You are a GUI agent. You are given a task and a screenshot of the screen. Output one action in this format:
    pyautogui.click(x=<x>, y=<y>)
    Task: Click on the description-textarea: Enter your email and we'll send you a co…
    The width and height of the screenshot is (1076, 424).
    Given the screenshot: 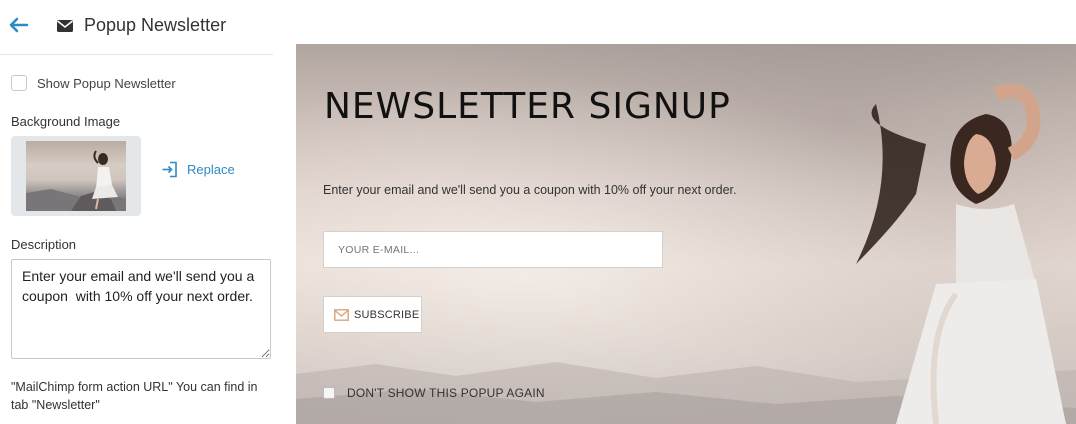 What is the action you would take?
    pyautogui.click(x=141, y=309)
    